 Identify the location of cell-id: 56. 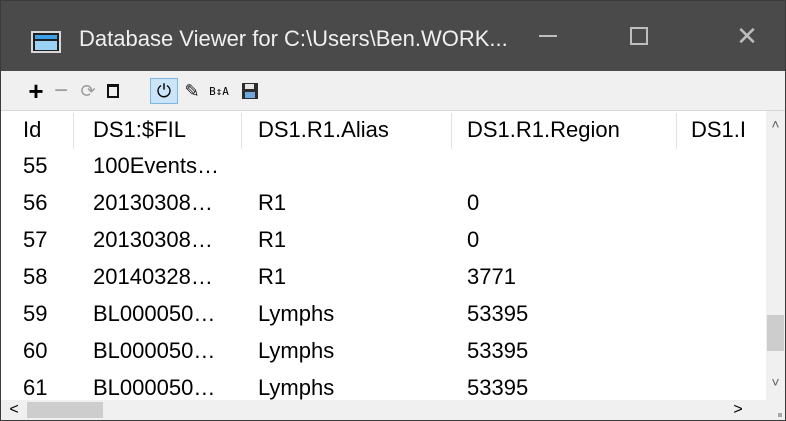
(35, 202).